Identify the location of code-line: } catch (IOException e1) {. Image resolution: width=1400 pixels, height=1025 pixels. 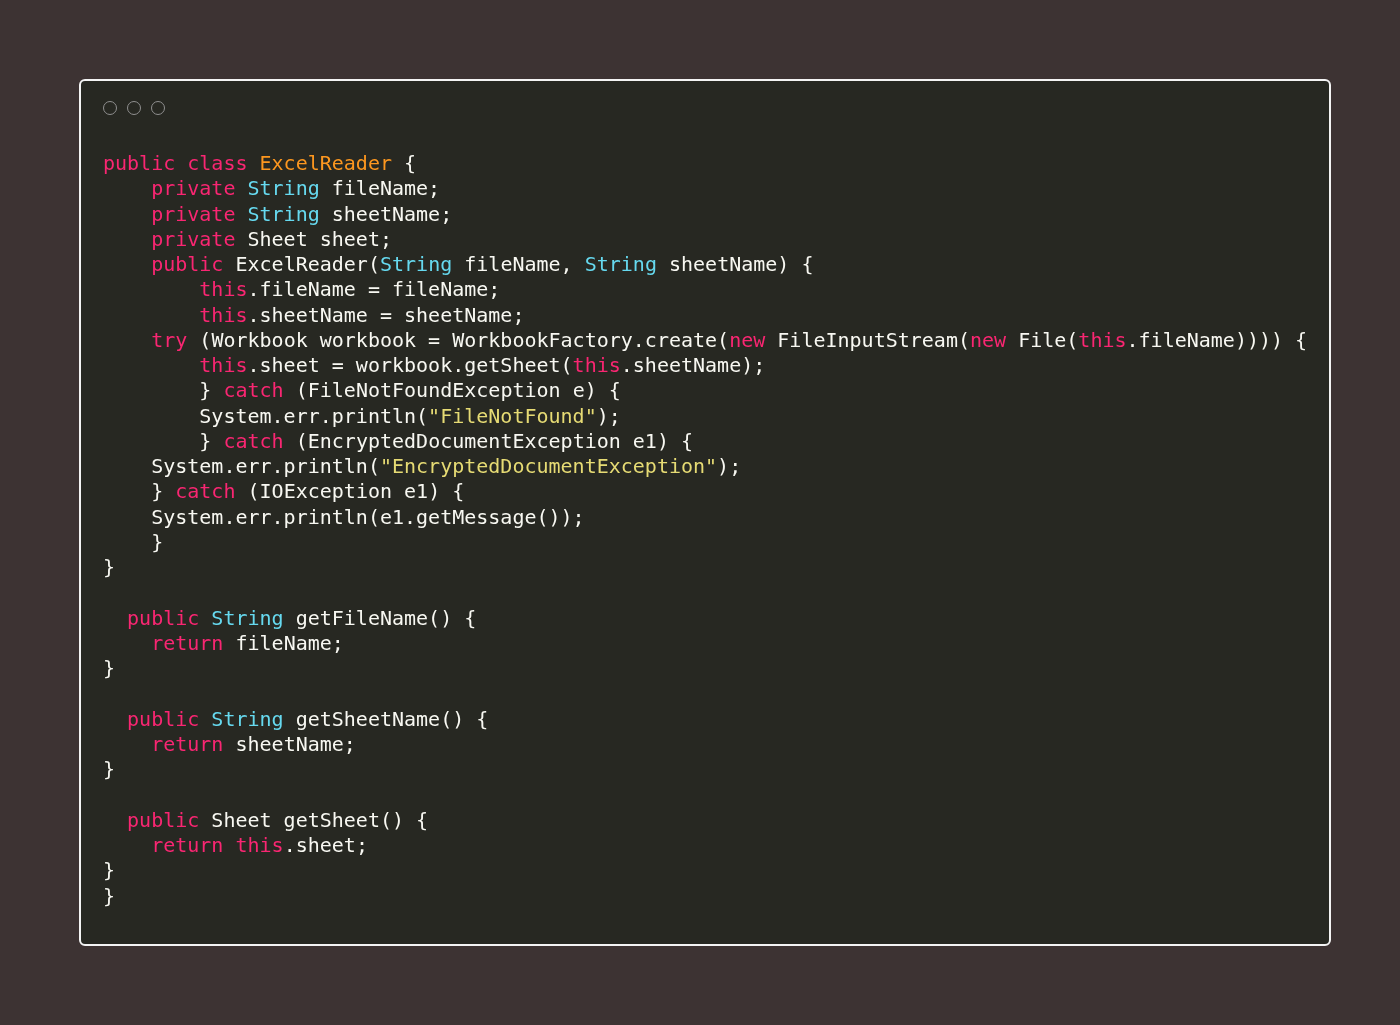
(307, 492).